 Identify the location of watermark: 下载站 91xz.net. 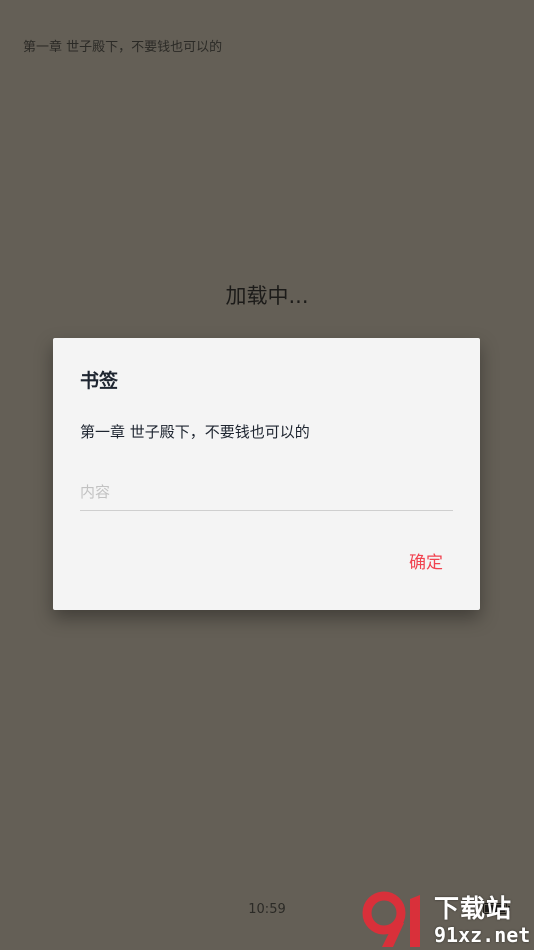
(448, 918).